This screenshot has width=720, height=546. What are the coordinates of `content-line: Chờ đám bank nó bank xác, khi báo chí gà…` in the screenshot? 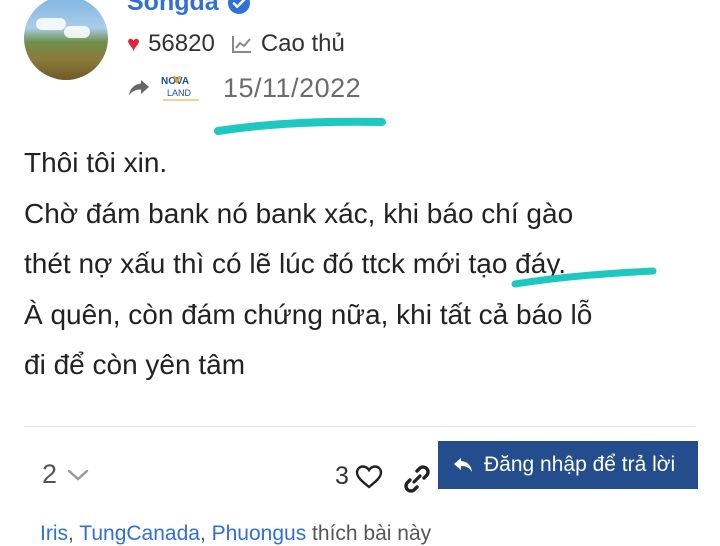 It's located at (299, 213).